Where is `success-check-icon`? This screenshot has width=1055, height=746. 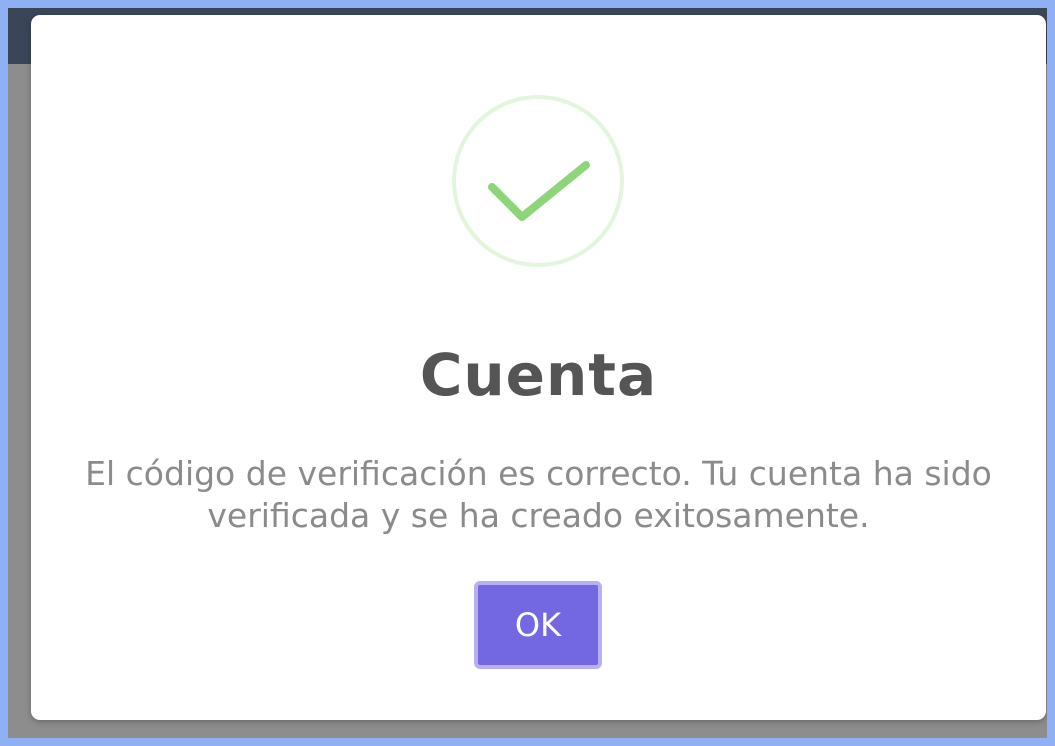
success-check-icon is located at coordinates (538, 181).